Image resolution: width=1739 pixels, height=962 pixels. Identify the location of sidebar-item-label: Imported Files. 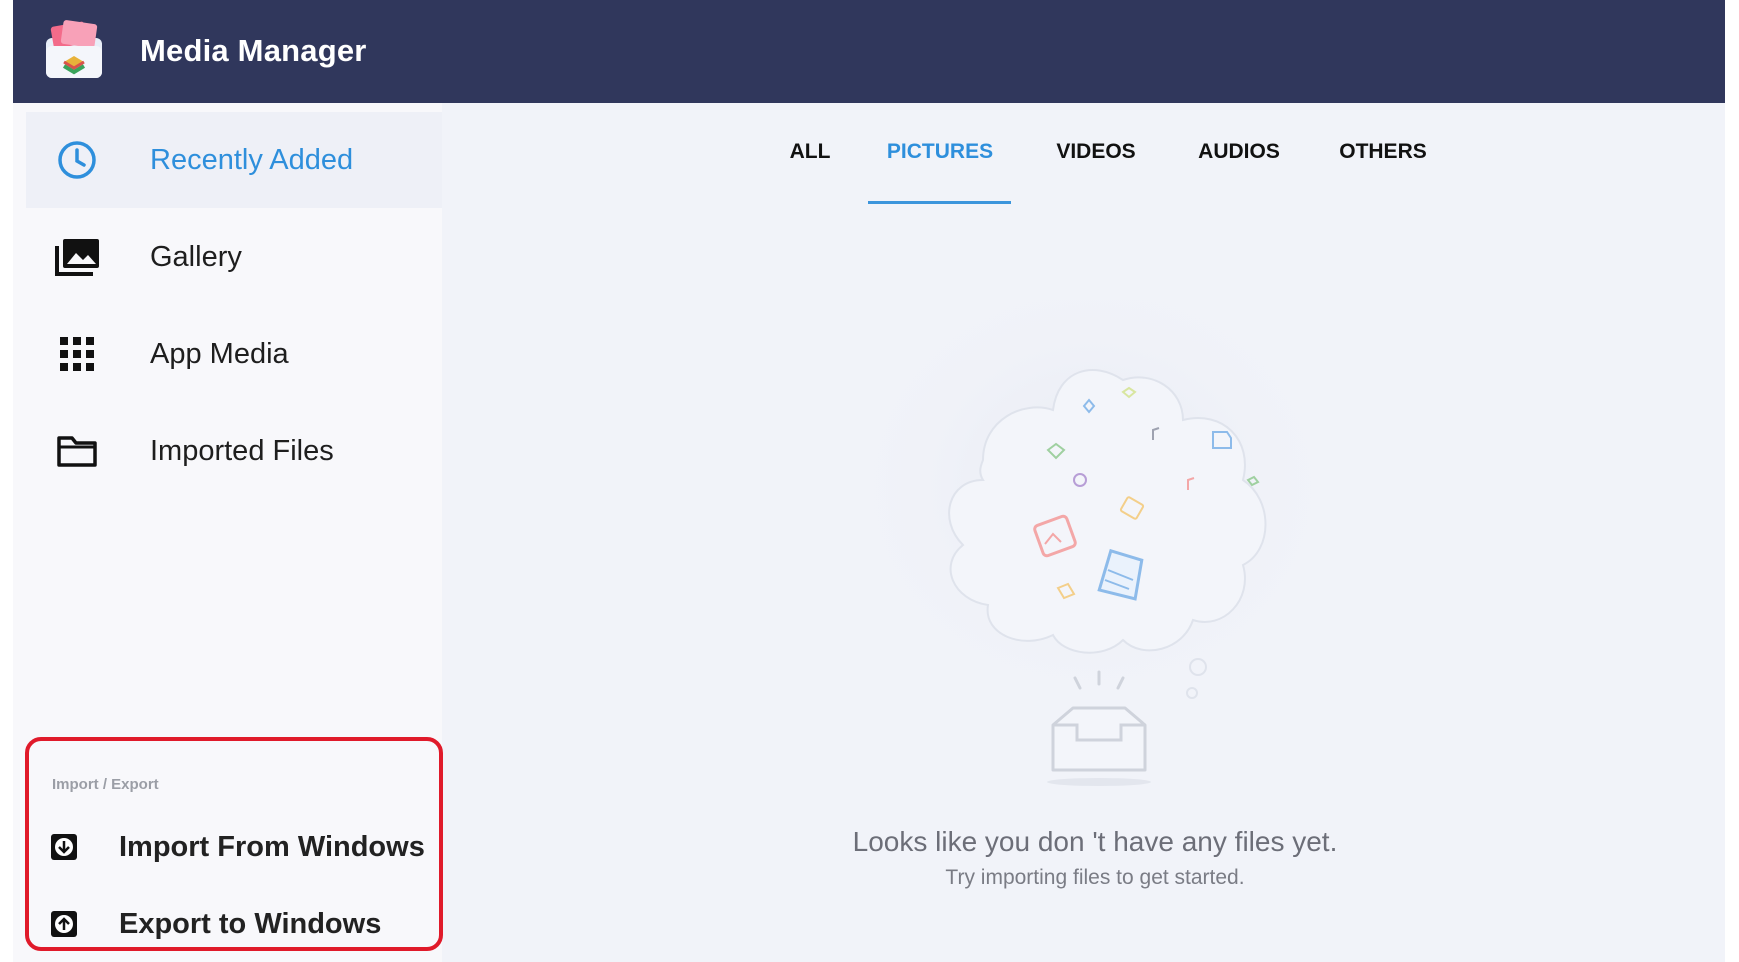
(242, 450).